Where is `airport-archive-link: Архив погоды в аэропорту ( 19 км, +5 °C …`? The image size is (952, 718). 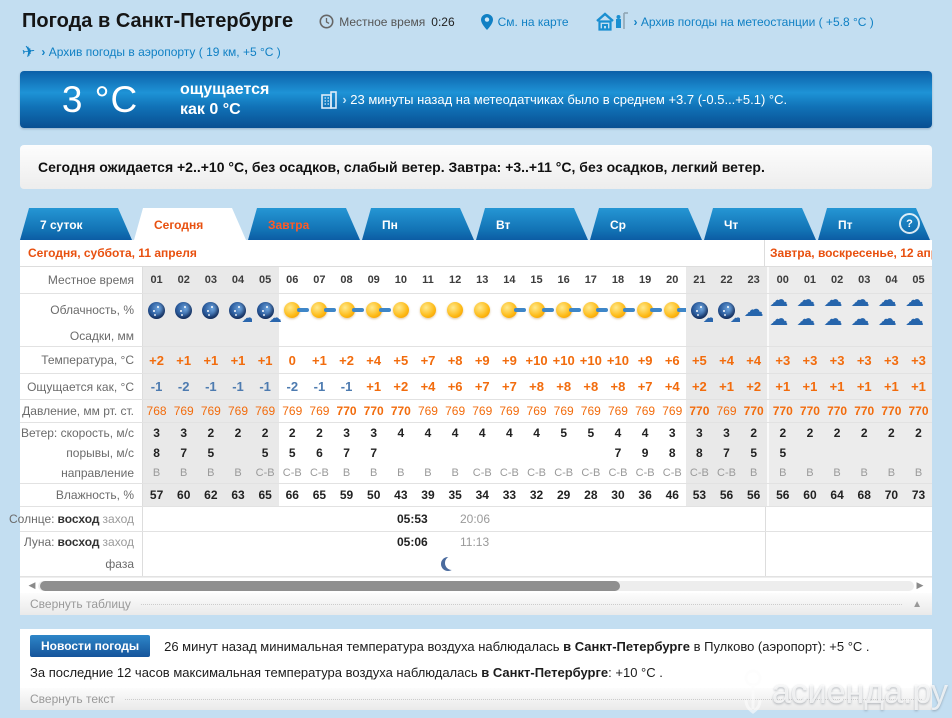 airport-archive-link: Архив погоды в аэропорту ( 19 км, +5 °C … is located at coordinates (161, 52).